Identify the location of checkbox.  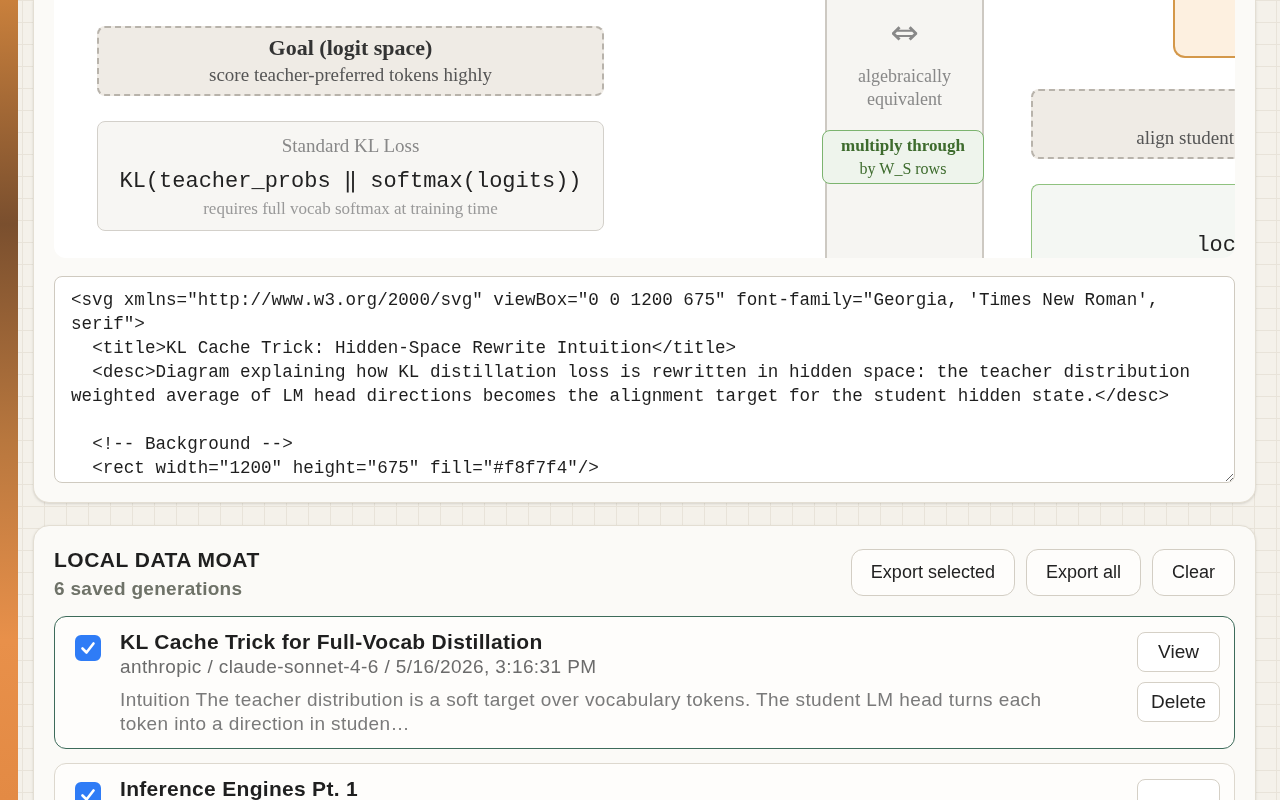
(88, 648).